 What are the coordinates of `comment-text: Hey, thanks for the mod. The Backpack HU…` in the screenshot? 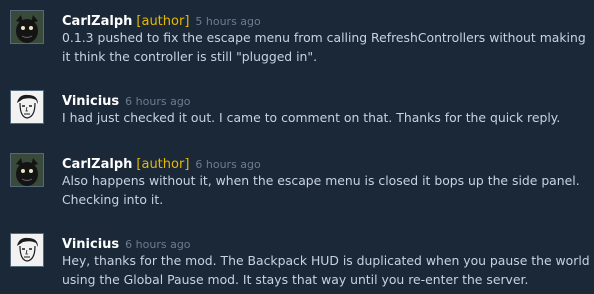 It's located at (326, 270).